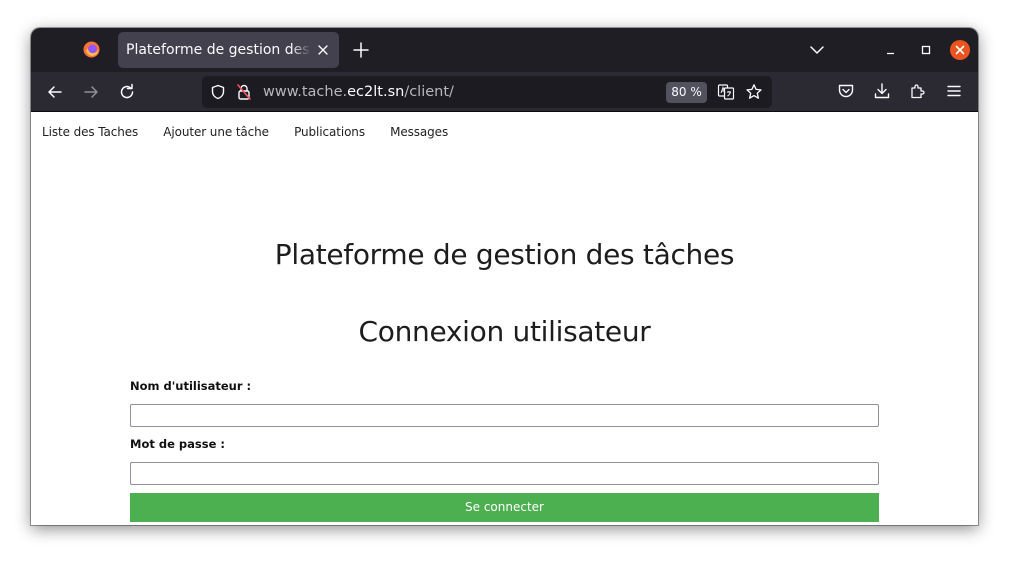 The height and width of the screenshot is (564, 1013). Describe the element at coordinates (218, 92) in the screenshot. I see `shield-icon` at that location.